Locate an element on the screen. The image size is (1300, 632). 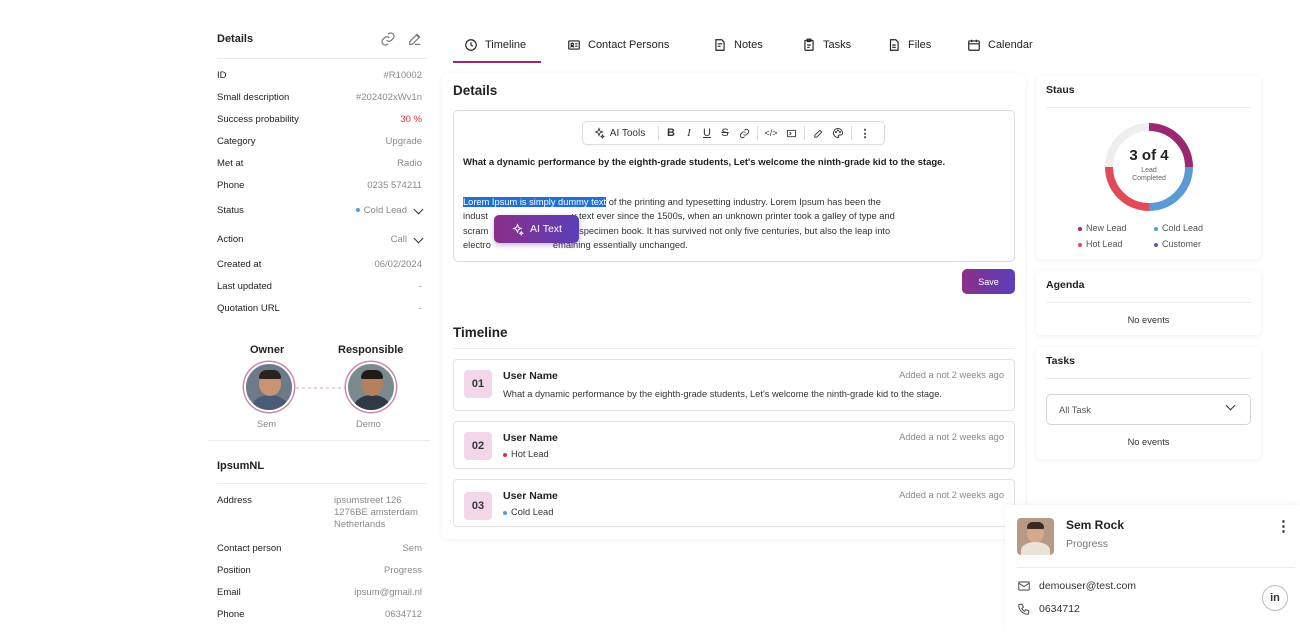
palette-icon is located at coordinates (838, 133).